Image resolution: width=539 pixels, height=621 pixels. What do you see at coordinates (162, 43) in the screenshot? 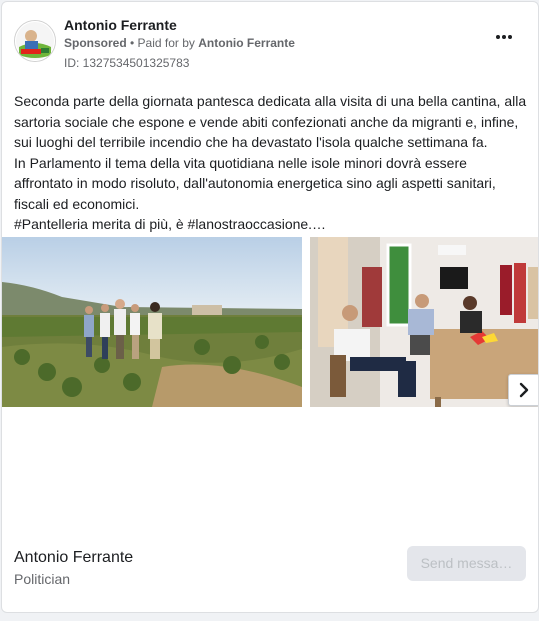
I see `paid-for-prefix: • Paid for by` at bounding box center [162, 43].